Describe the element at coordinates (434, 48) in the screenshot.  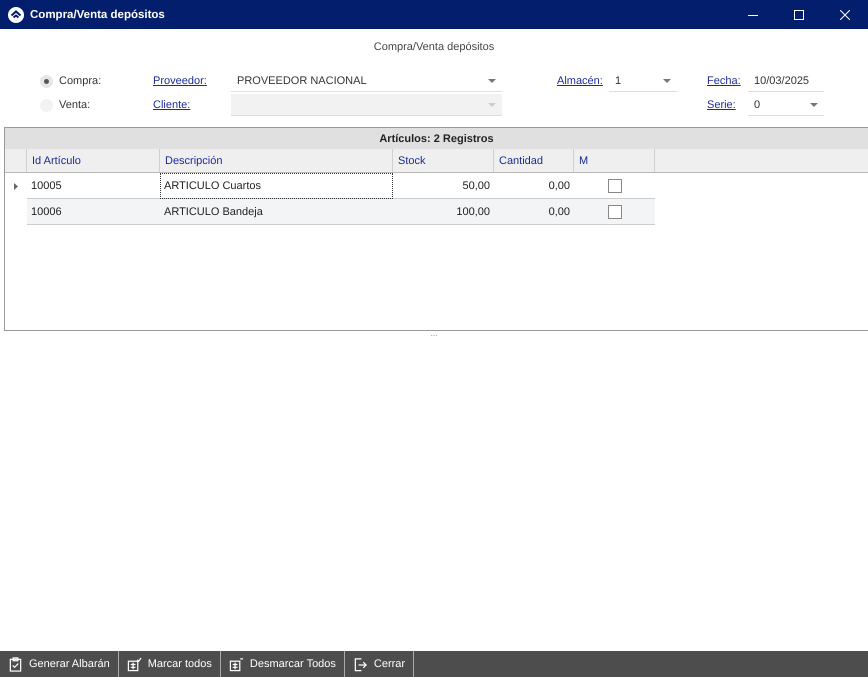
I see `form-heading: Compra/Venta depósitos` at that location.